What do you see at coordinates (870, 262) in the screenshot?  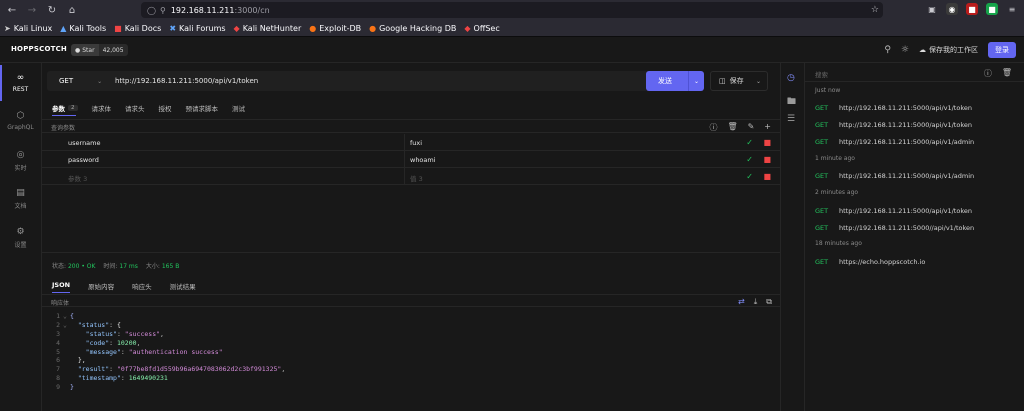 I see `history-item: GET https://echo.hoppscotch.io` at bounding box center [870, 262].